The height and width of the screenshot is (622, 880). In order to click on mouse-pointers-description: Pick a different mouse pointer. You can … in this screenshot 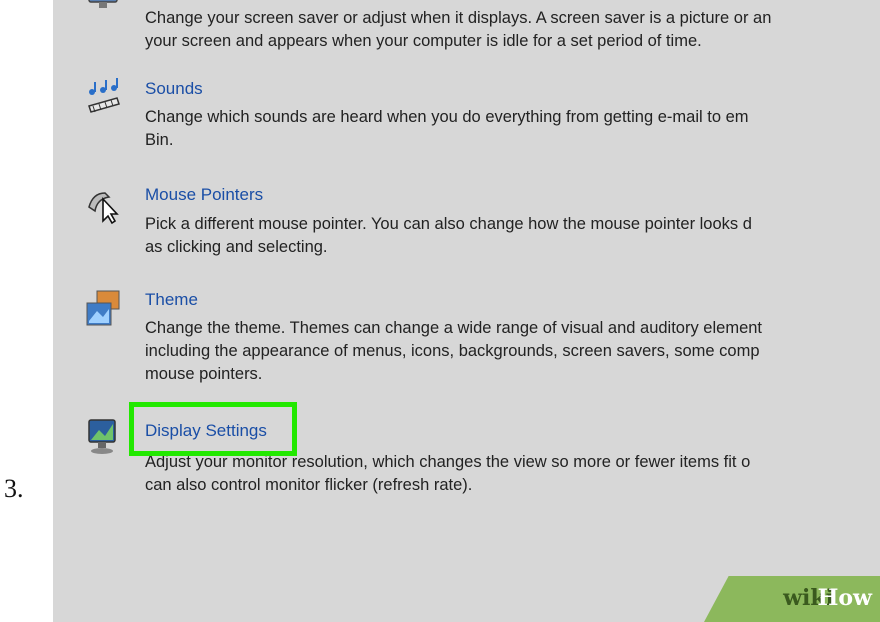, I will do `click(448, 235)`.